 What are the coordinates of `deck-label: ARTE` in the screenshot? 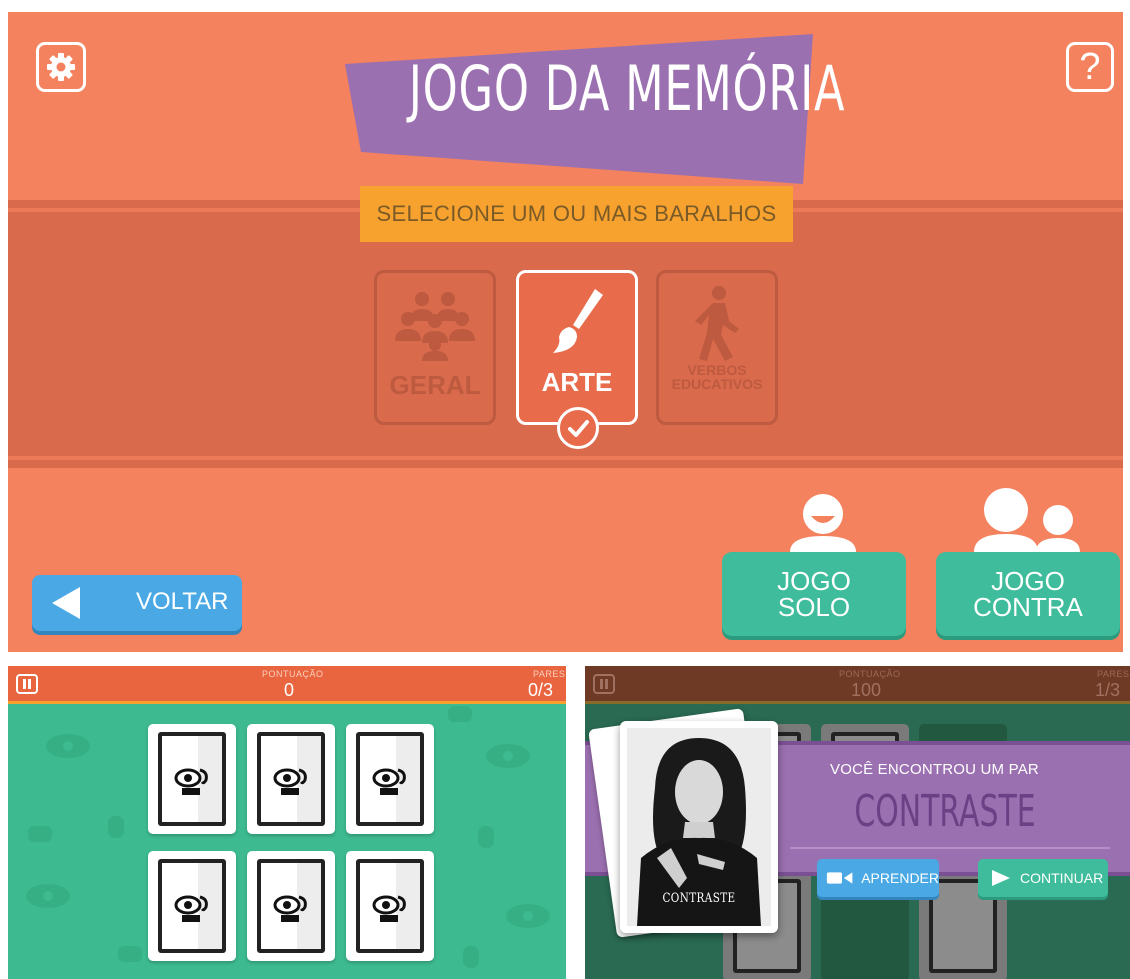 It's located at (577, 382).